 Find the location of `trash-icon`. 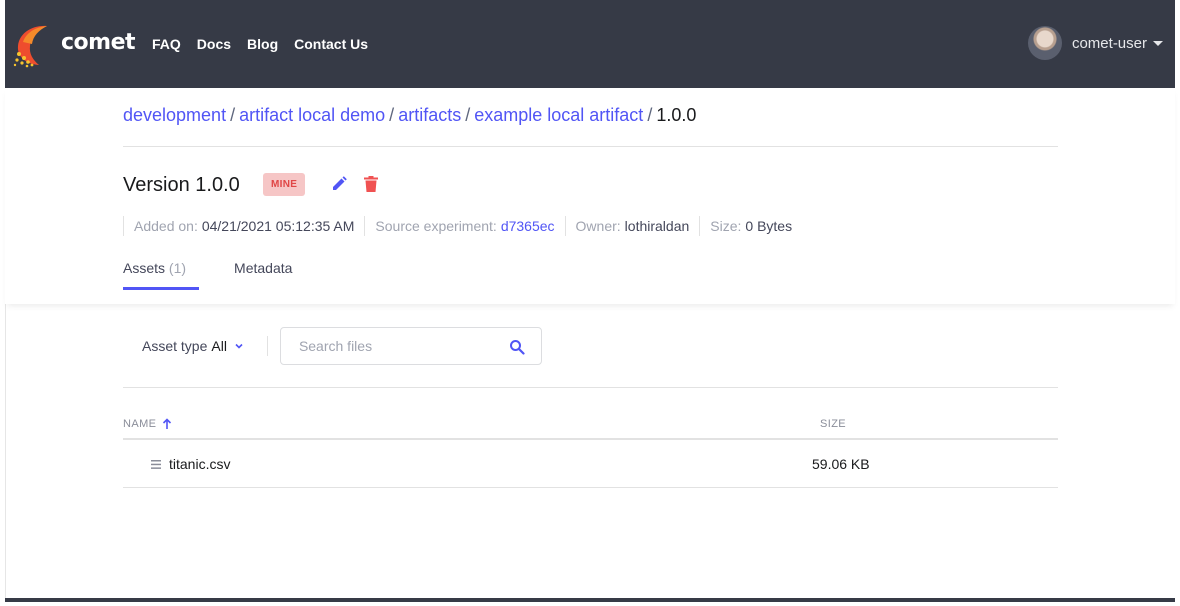

trash-icon is located at coordinates (371, 184).